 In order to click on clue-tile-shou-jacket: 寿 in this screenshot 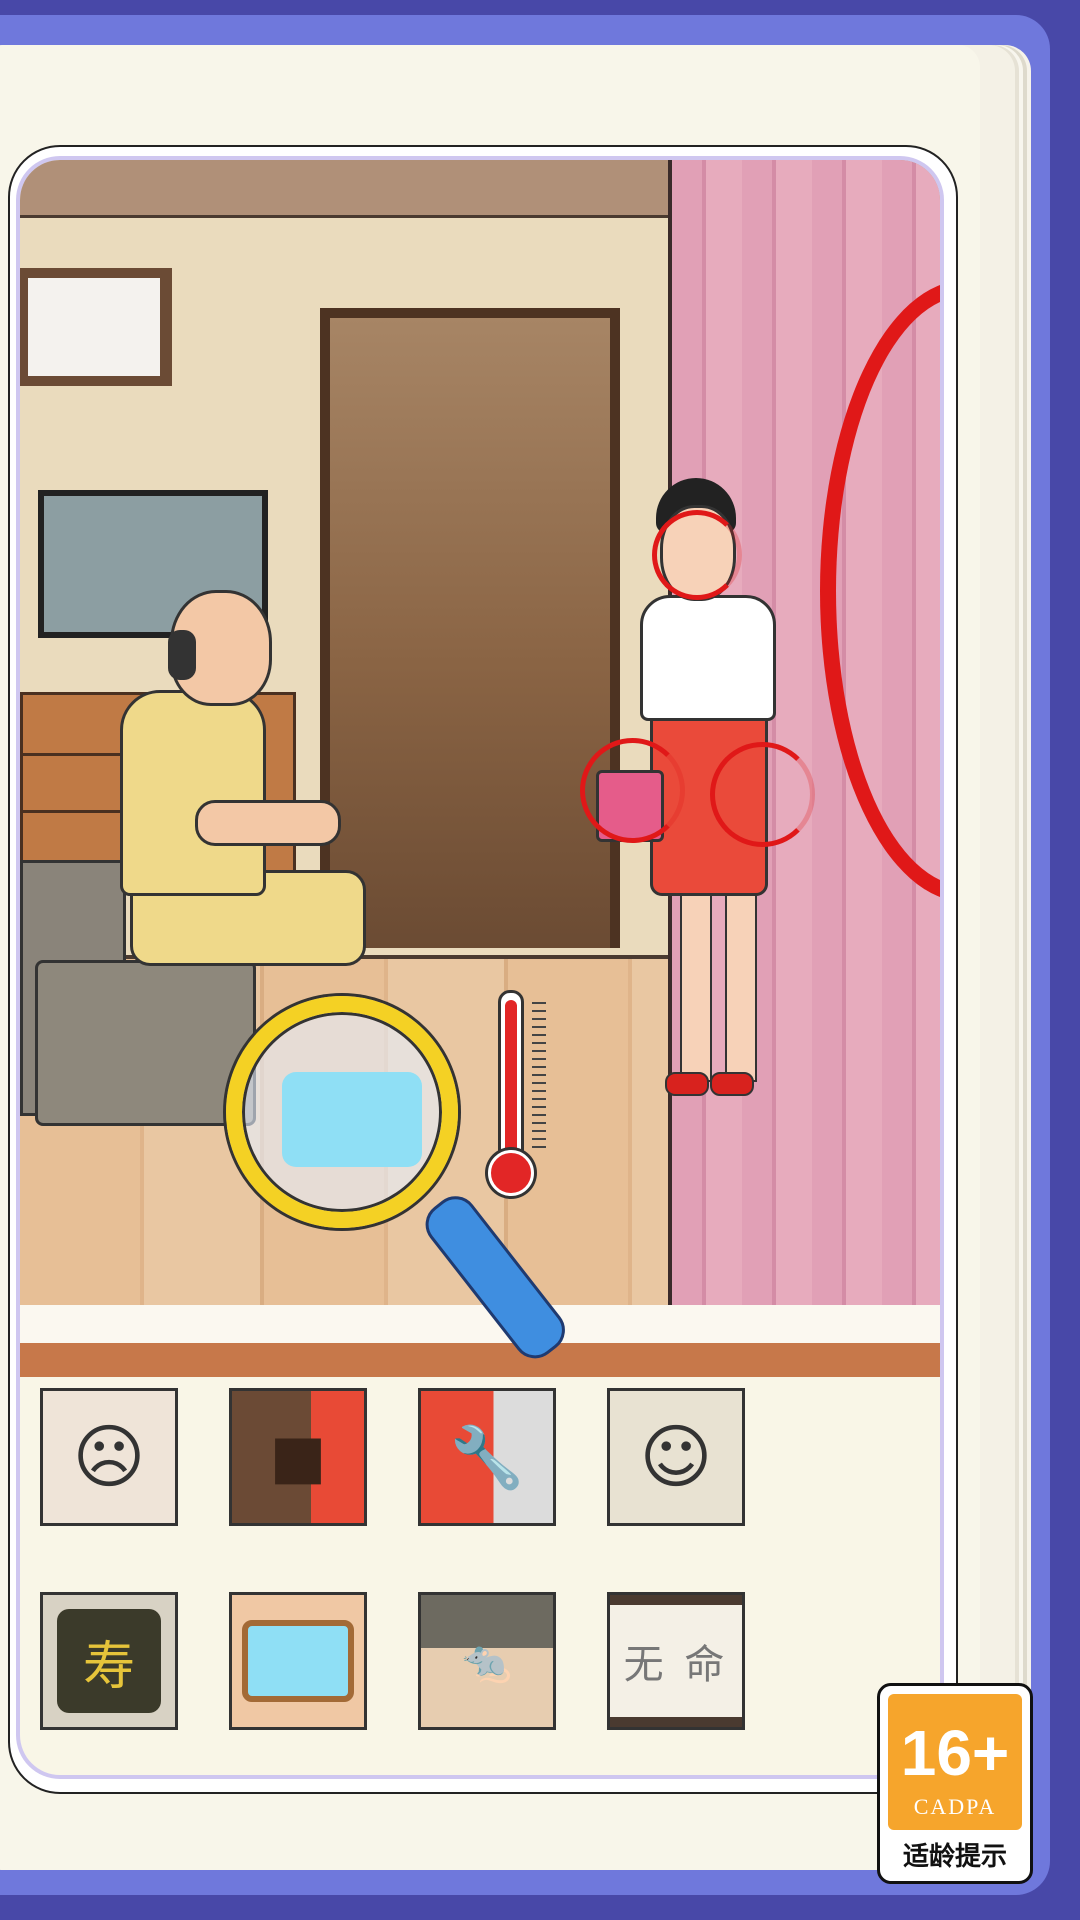, I will do `click(109, 1661)`.